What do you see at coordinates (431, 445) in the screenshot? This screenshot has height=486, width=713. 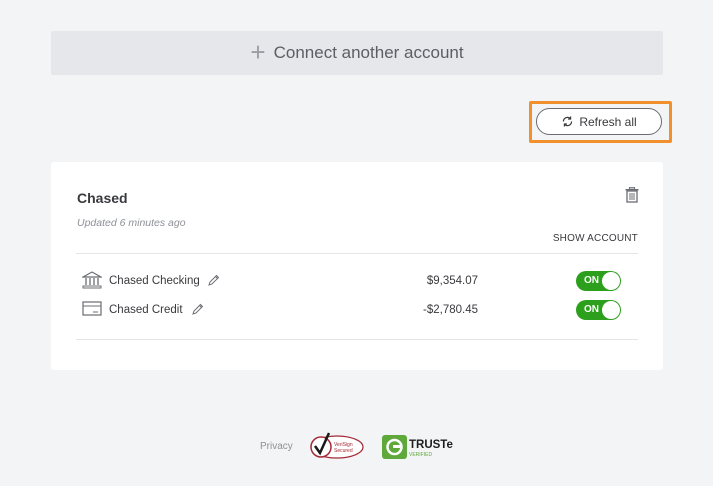 I see `truste-text: TRUSTe` at bounding box center [431, 445].